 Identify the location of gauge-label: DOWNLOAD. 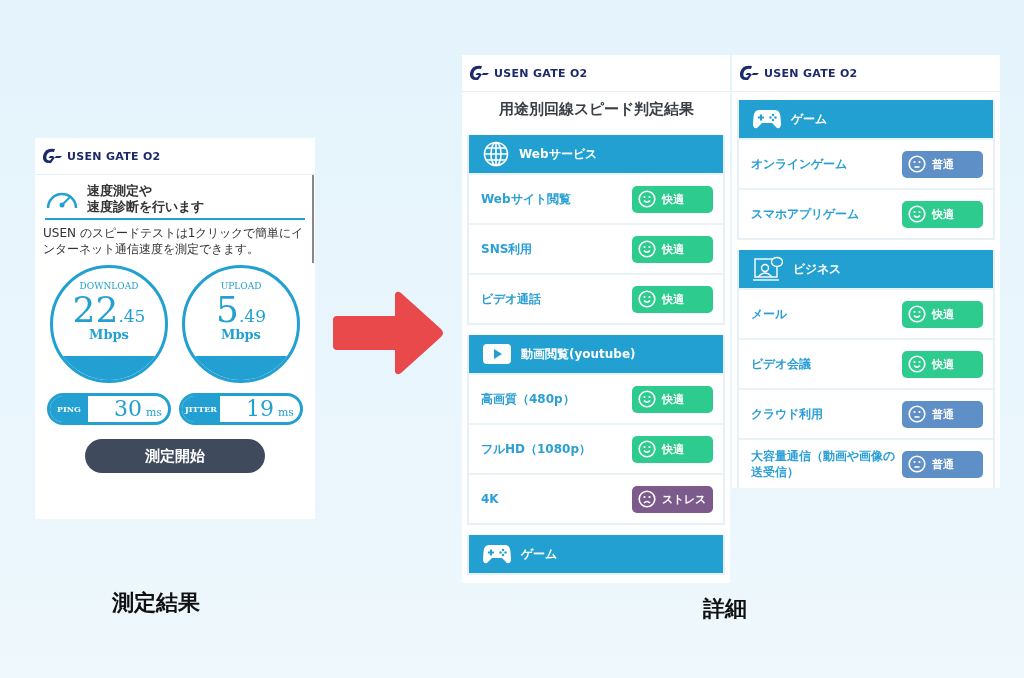
(109, 286).